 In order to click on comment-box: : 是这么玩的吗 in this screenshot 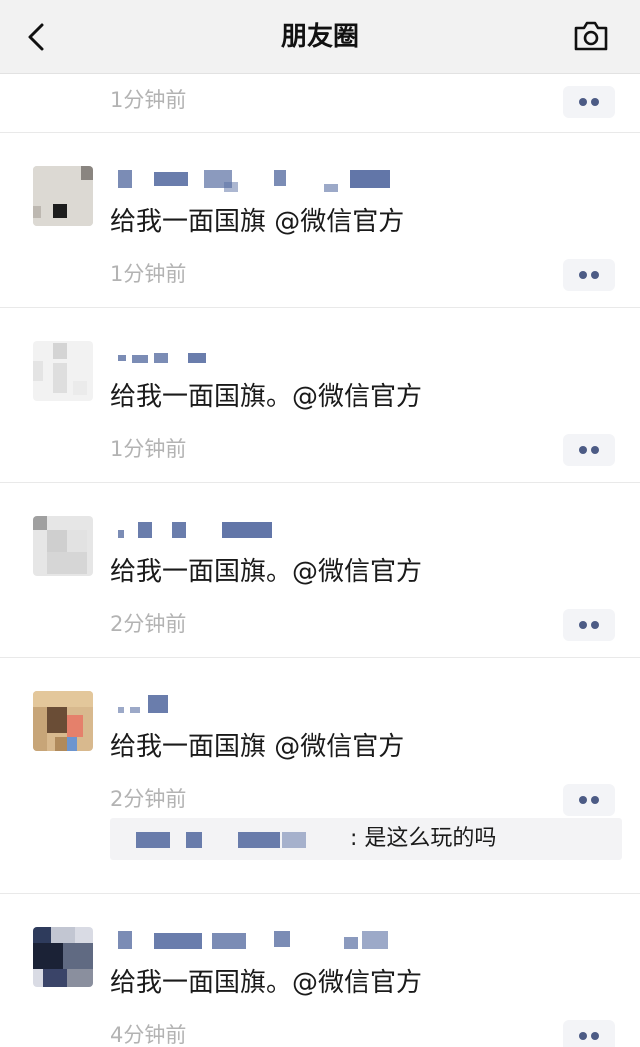, I will do `click(366, 839)`.